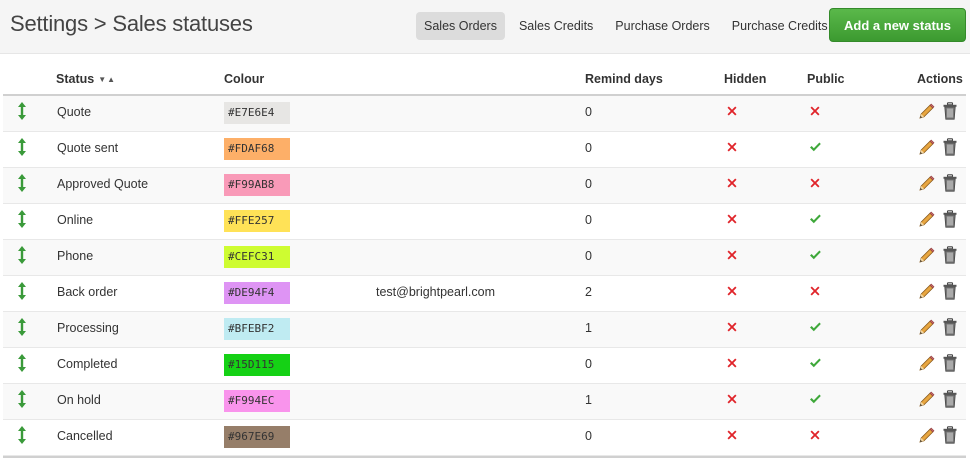 The width and height of the screenshot is (970, 467). What do you see at coordinates (257, 293) in the screenshot?
I see `colour-swatch: #DE94F4` at bounding box center [257, 293].